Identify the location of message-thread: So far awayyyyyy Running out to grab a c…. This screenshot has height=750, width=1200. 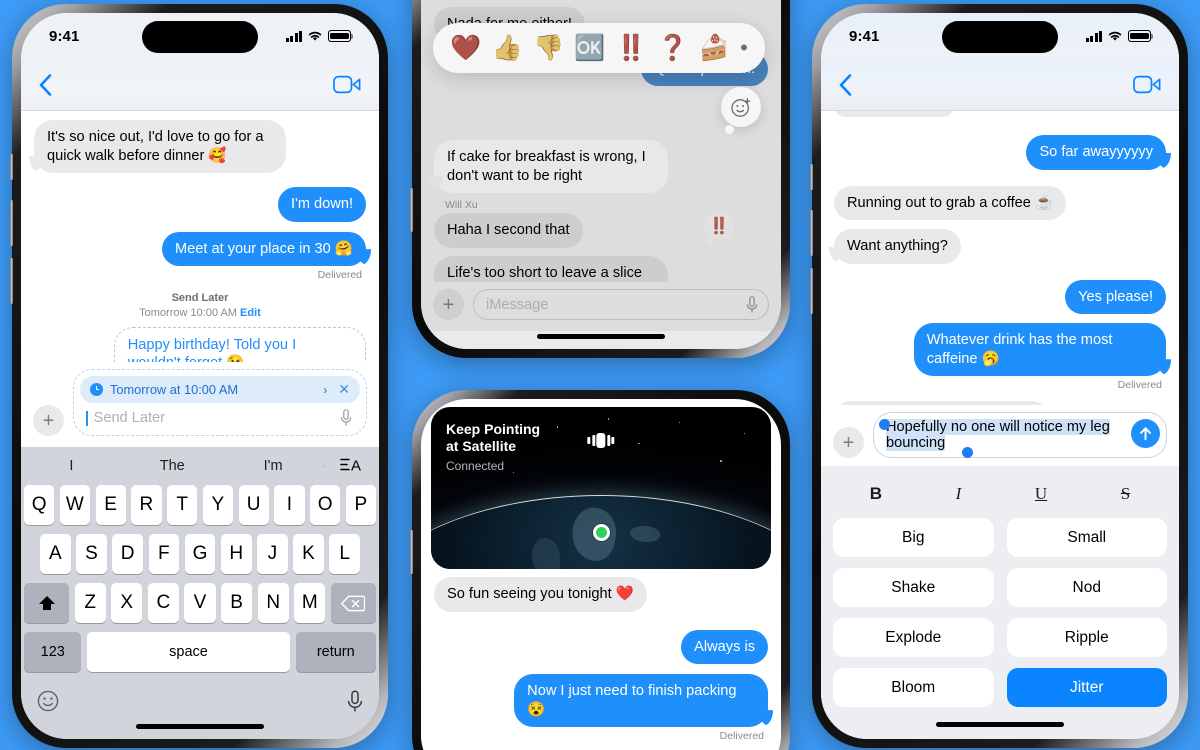
(1000, 258).